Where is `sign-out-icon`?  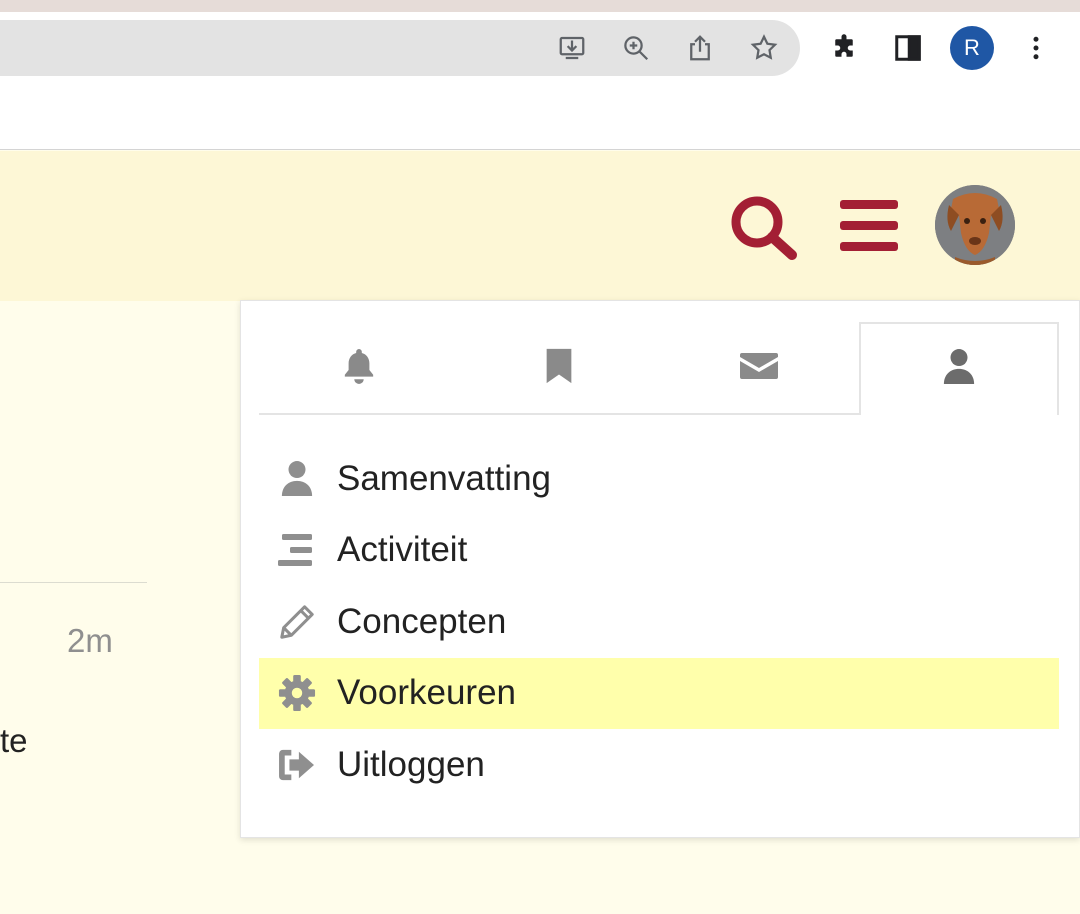 sign-out-icon is located at coordinates (297, 765).